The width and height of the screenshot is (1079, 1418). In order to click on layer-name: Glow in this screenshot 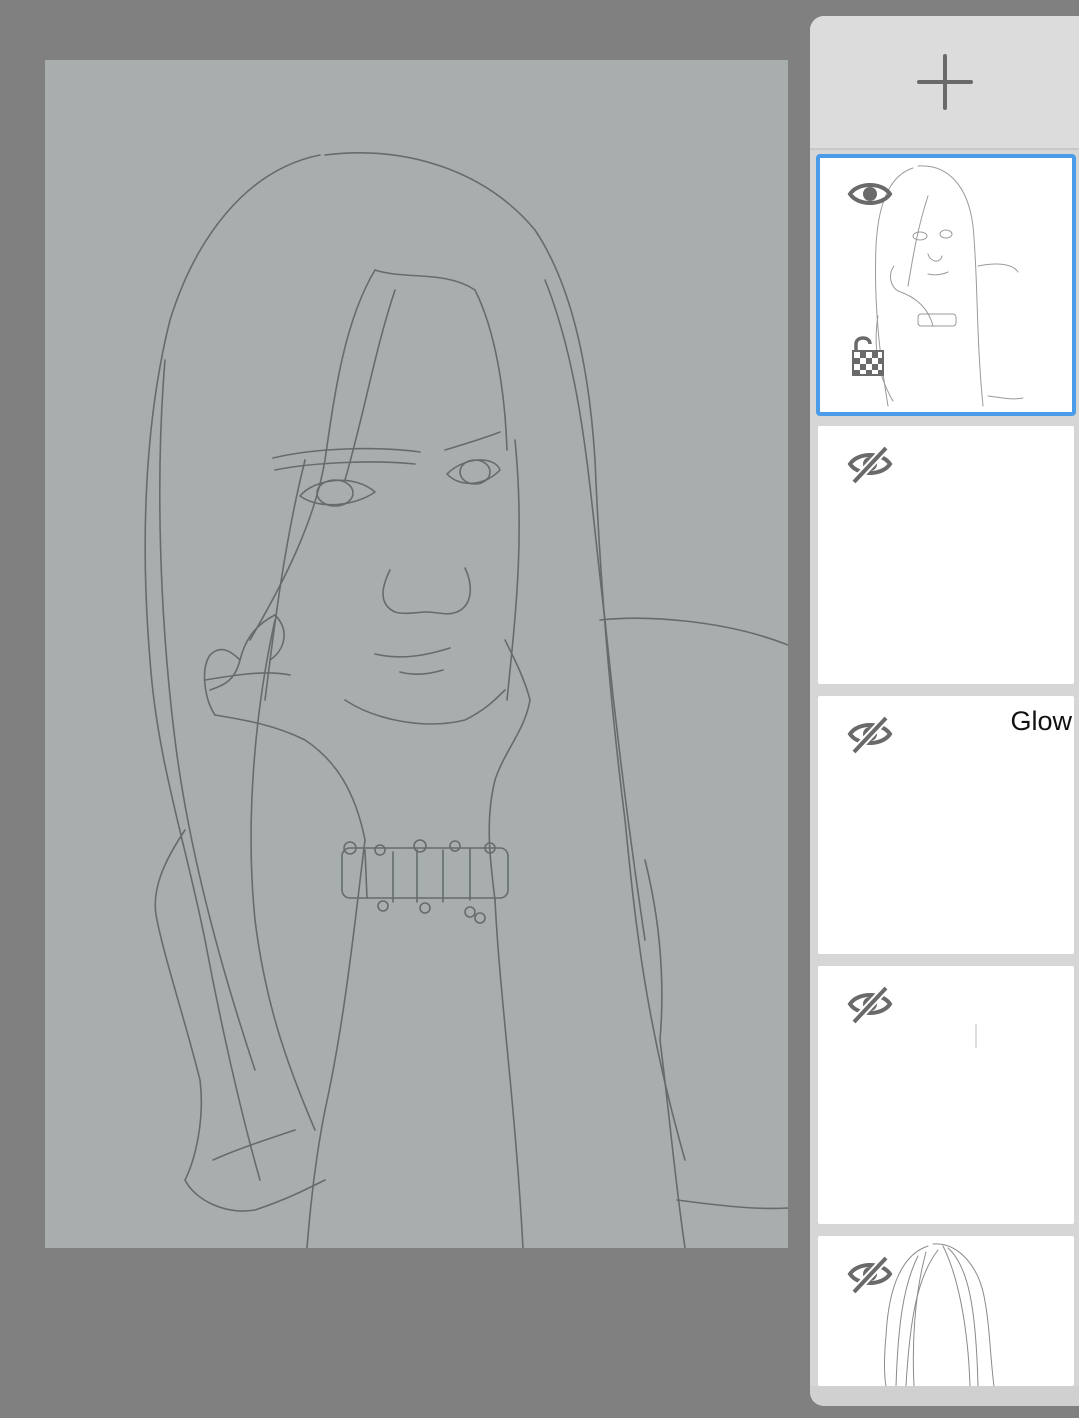, I will do `click(1041, 721)`.